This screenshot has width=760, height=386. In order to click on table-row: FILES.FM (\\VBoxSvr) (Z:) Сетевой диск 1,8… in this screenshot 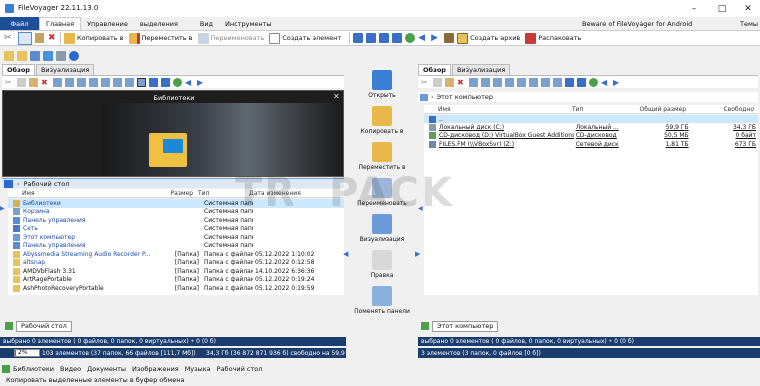, I will do `click(591, 144)`.